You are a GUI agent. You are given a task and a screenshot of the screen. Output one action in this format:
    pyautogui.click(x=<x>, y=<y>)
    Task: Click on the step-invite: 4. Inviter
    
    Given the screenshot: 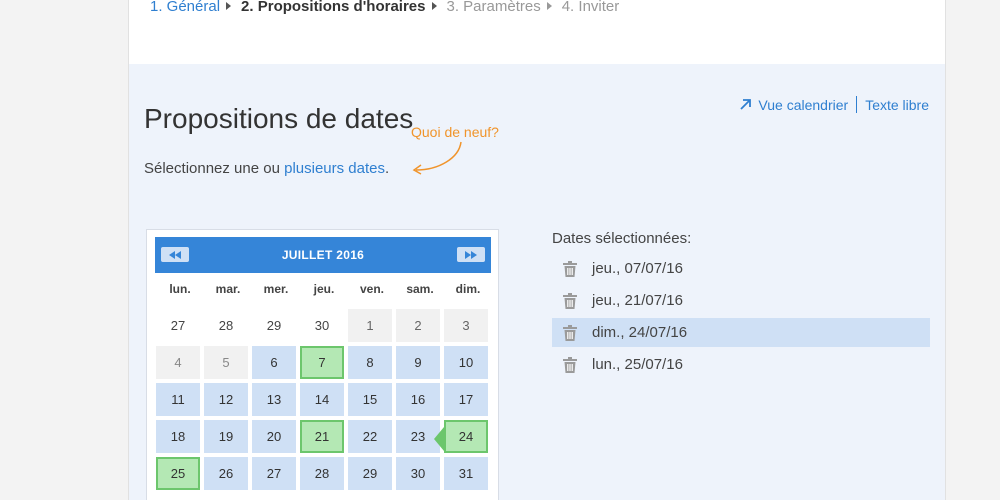 What is the action you would take?
    pyautogui.click(x=590, y=7)
    